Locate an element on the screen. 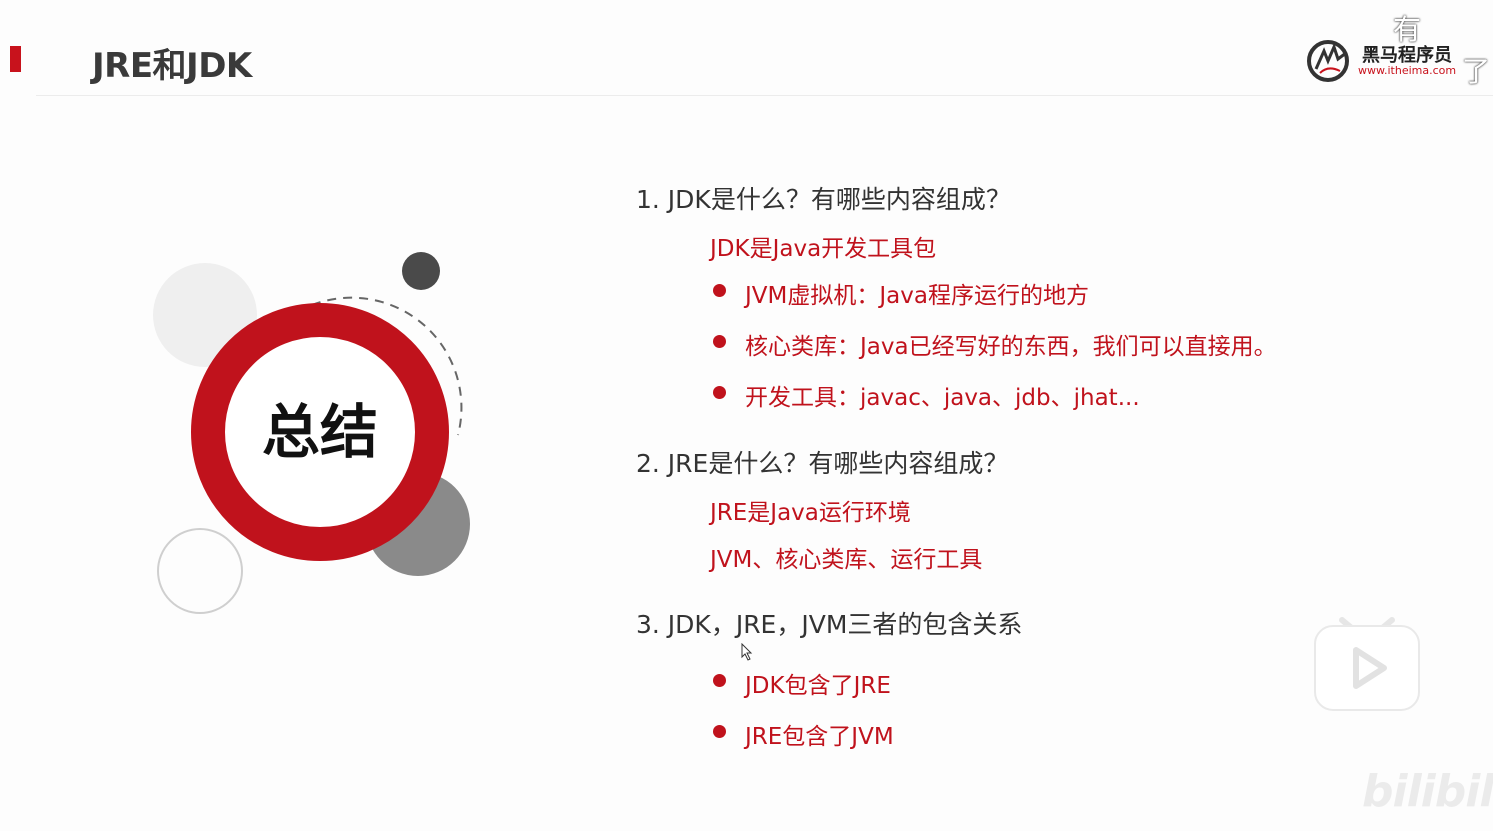 The height and width of the screenshot is (831, 1493). bullet-item: JDK包含了JRE is located at coordinates (818, 686).